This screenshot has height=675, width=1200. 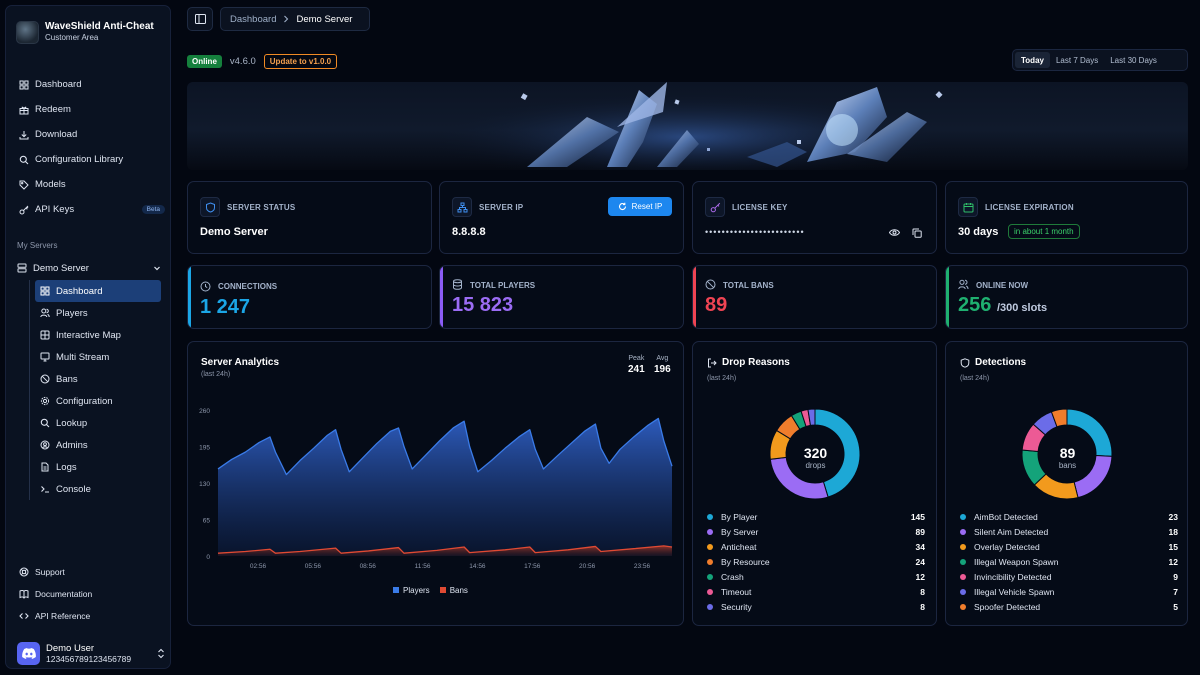 I want to click on key-icon, so click(x=24, y=209).